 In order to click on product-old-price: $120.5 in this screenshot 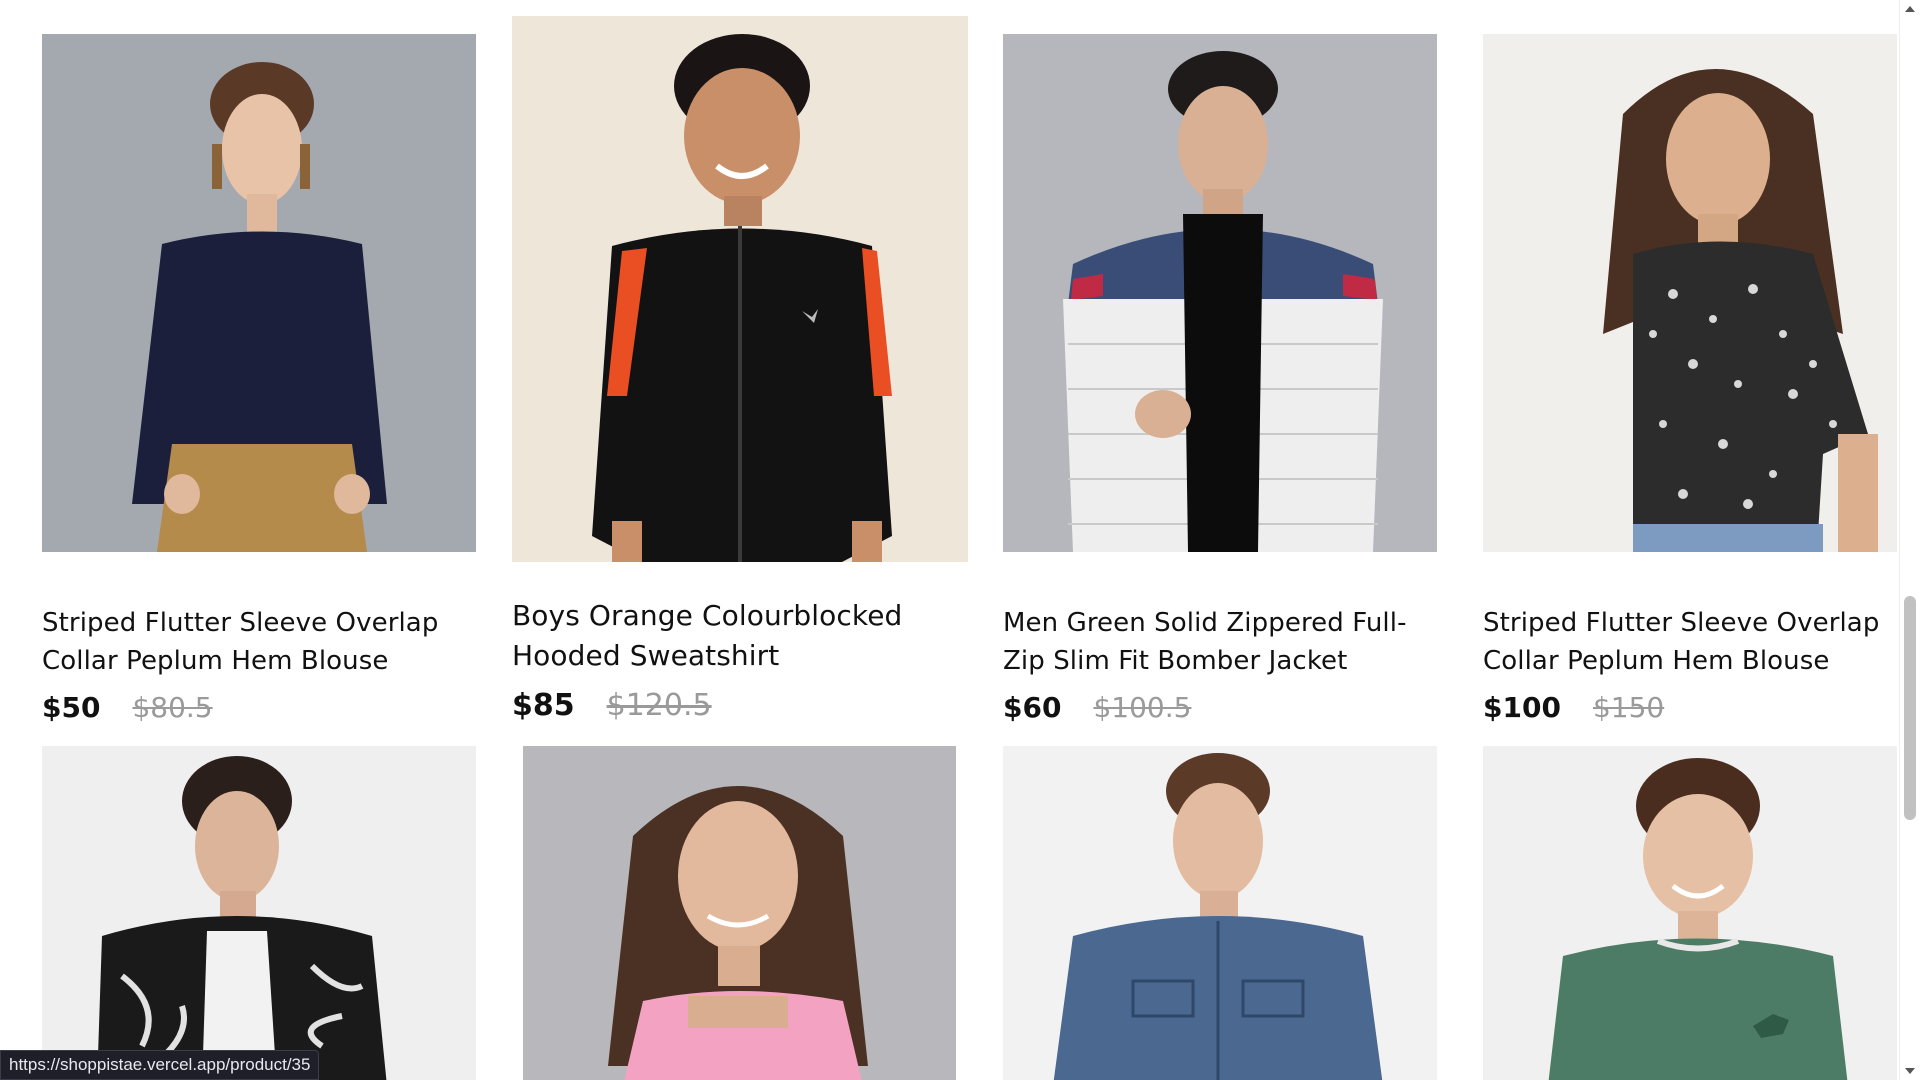, I will do `click(659, 705)`.